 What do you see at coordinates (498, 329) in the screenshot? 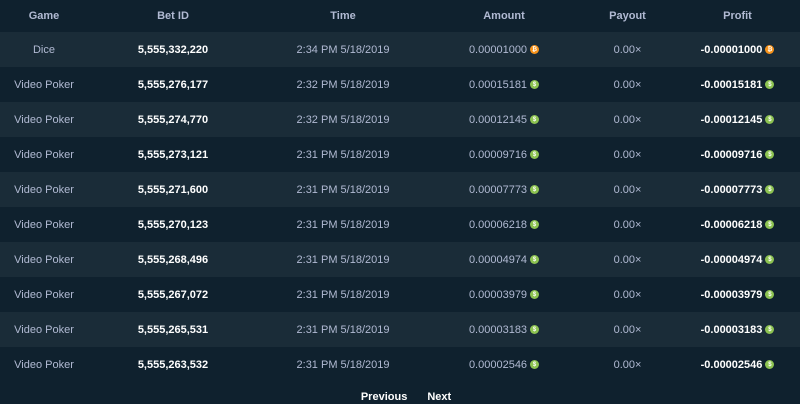
I see `amount-value: 0.00003183` at bounding box center [498, 329].